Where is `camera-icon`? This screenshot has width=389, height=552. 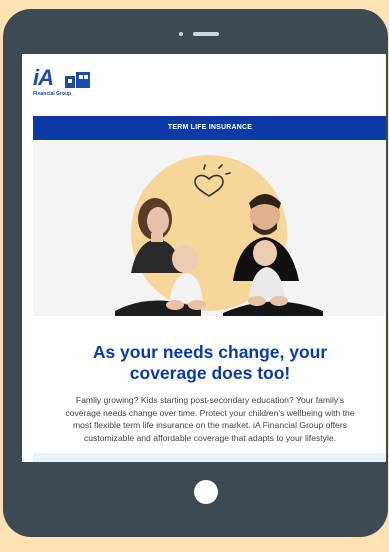 camera-icon is located at coordinates (181, 34).